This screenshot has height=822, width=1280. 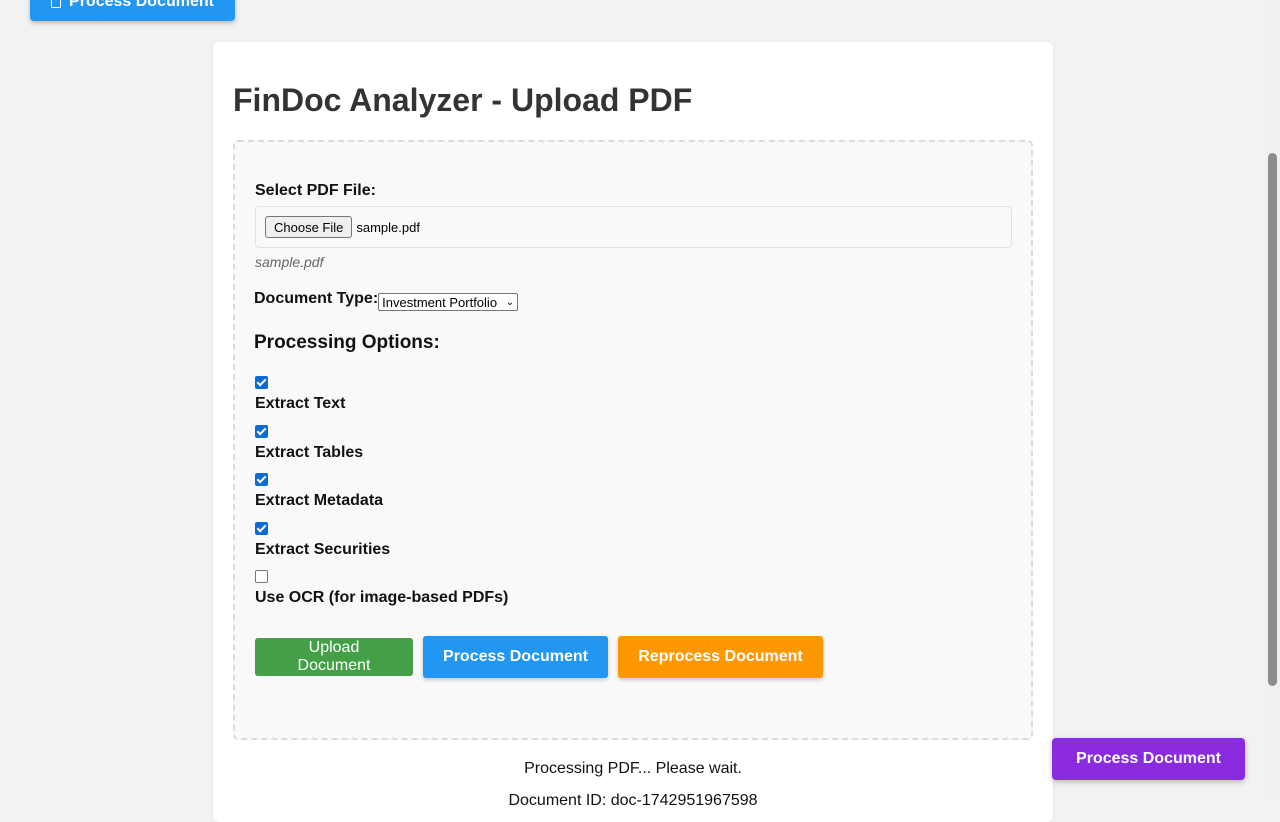 What do you see at coordinates (388, 227) in the screenshot?
I see `selected-file-name: sample.pdf` at bounding box center [388, 227].